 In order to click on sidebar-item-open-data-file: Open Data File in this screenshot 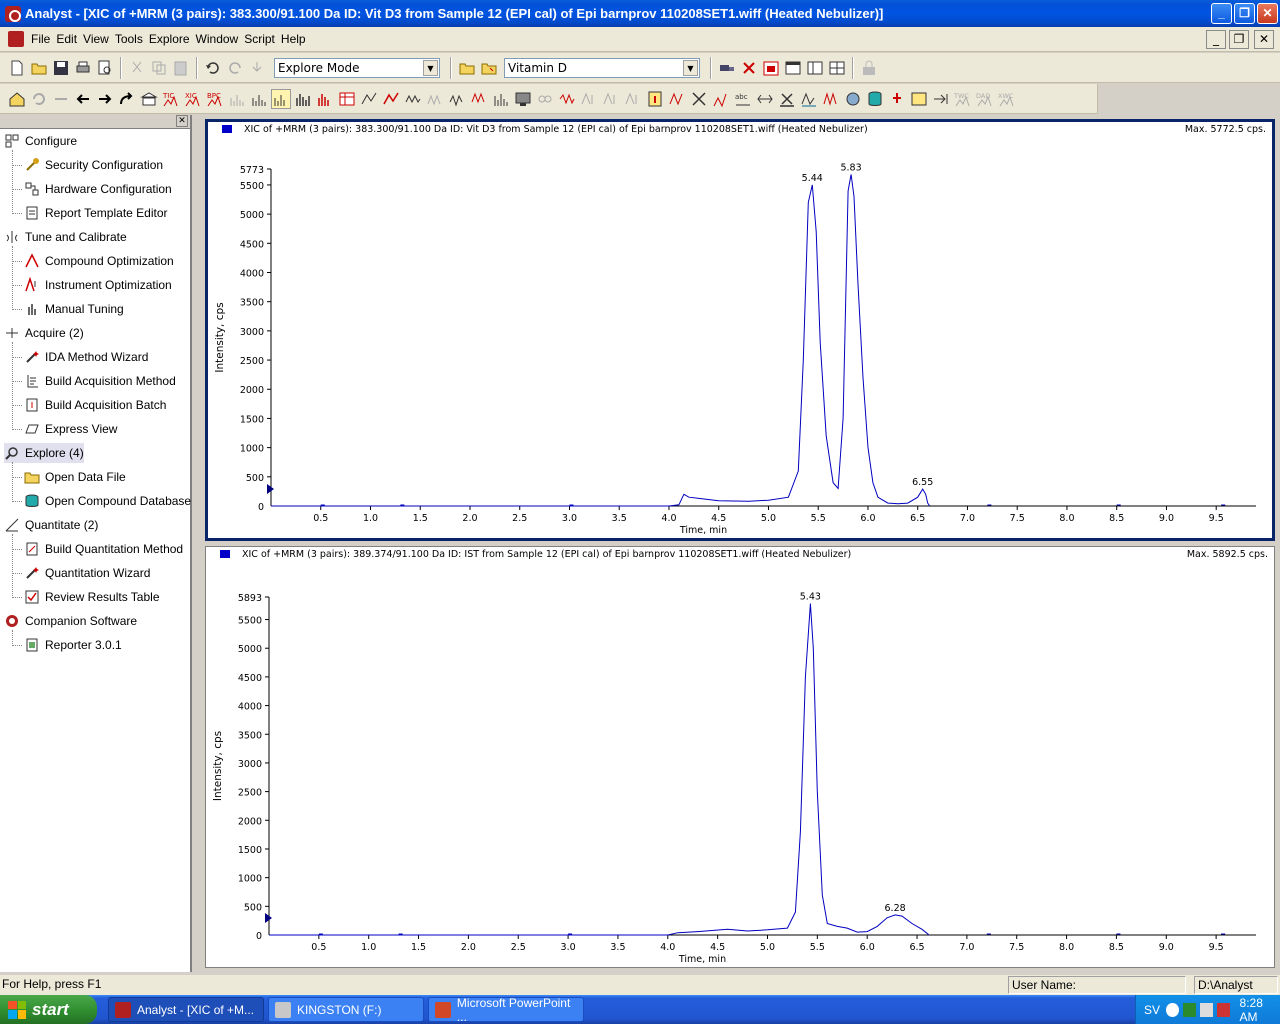, I will do `click(75, 477)`.